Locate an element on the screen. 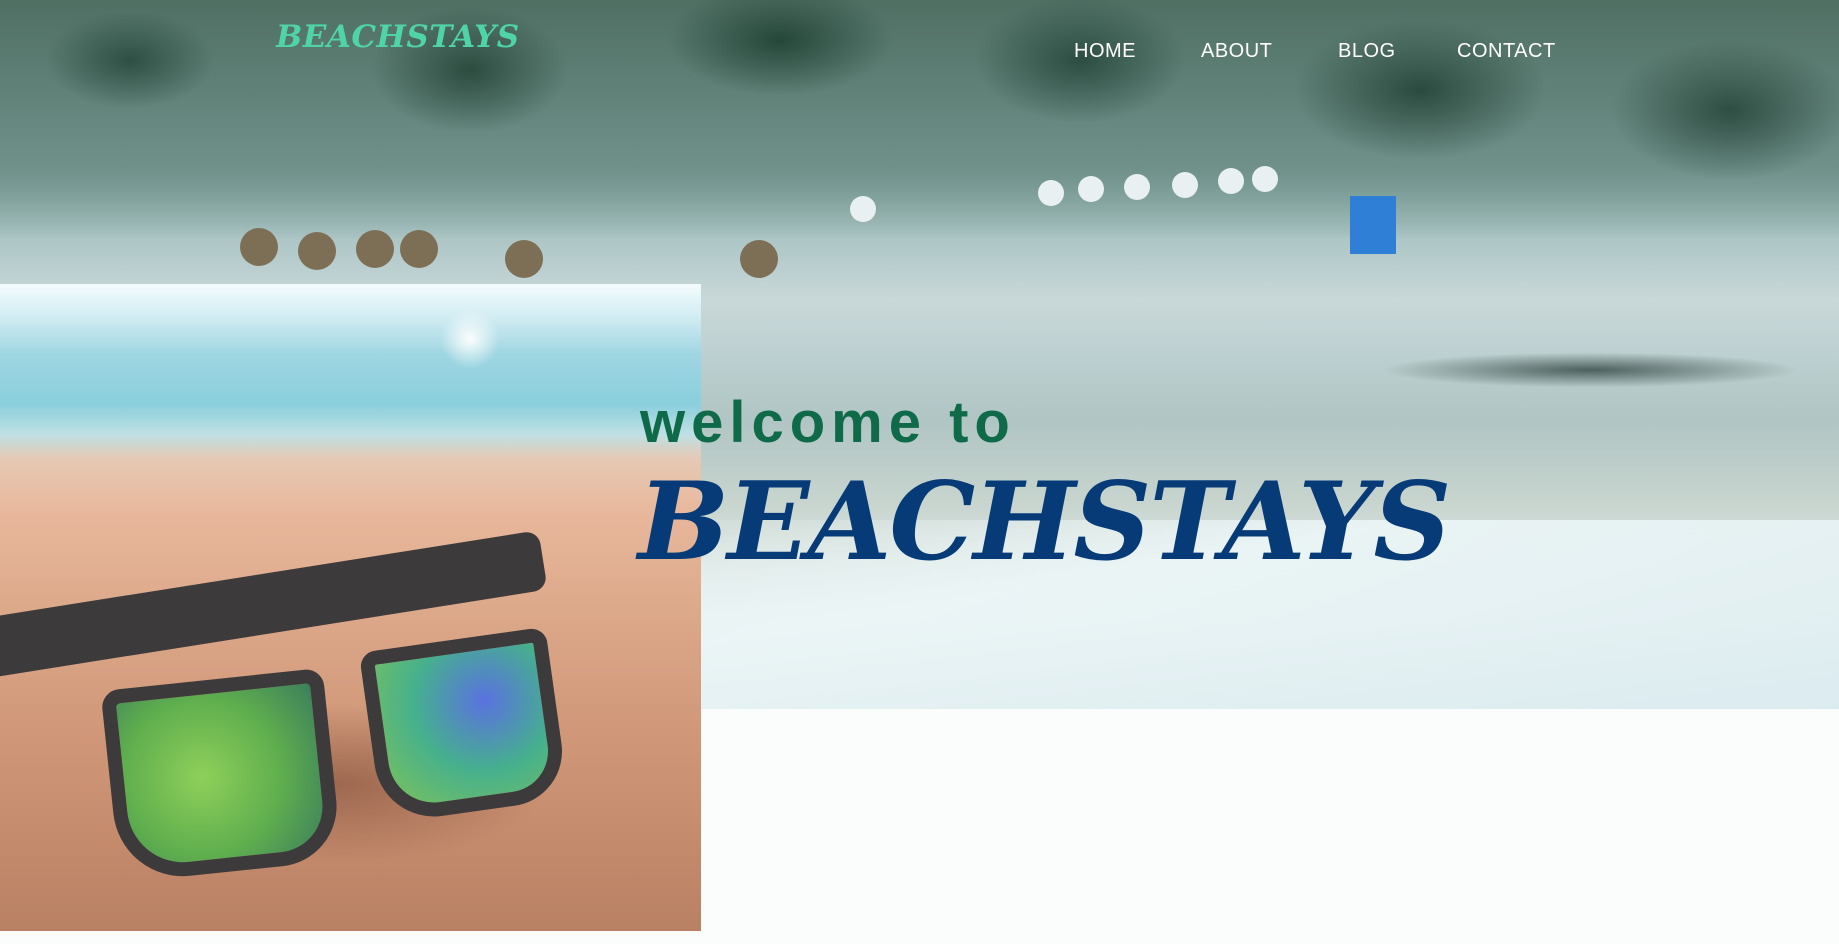  welcome-heading: welcome to is located at coordinates (828, 422).